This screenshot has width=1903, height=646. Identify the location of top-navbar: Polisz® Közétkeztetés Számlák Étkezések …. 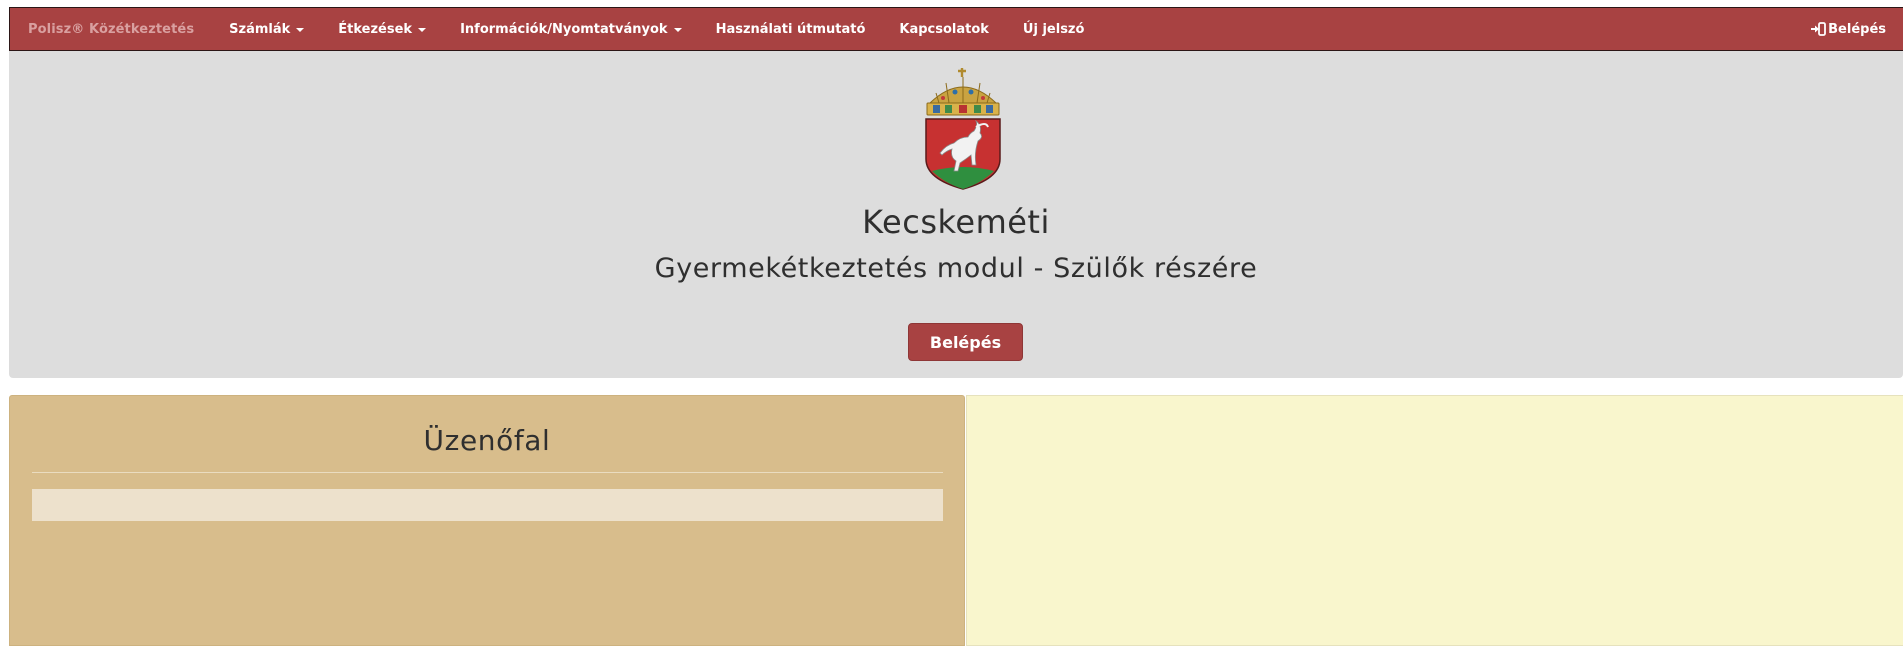
(956, 29).